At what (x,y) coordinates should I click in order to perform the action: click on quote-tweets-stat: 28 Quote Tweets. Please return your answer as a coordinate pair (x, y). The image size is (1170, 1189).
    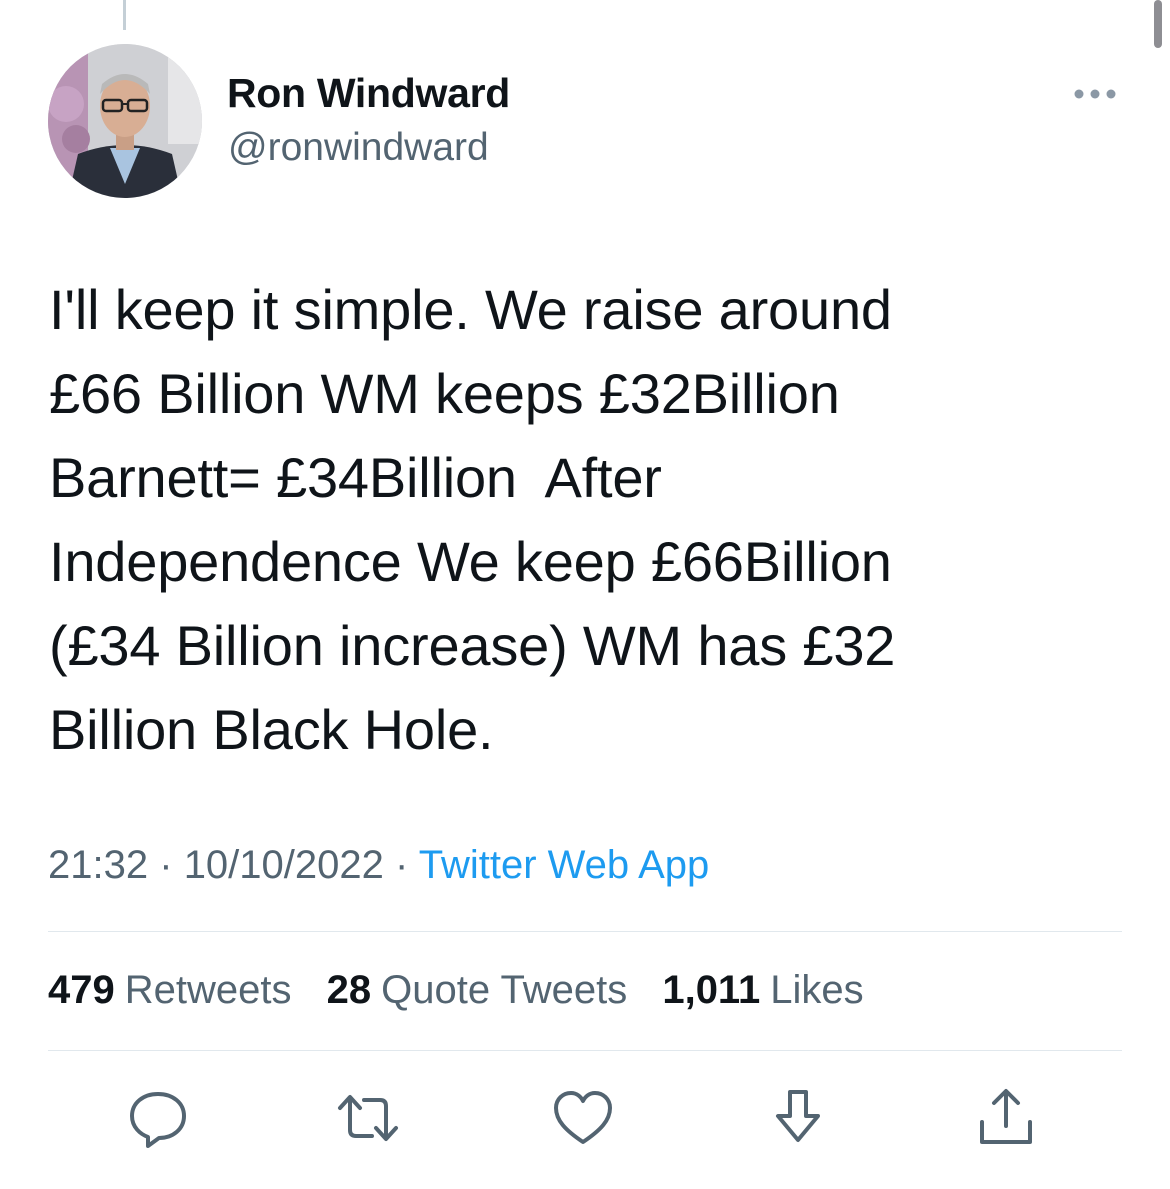
    Looking at the image, I should click on (477, 990).